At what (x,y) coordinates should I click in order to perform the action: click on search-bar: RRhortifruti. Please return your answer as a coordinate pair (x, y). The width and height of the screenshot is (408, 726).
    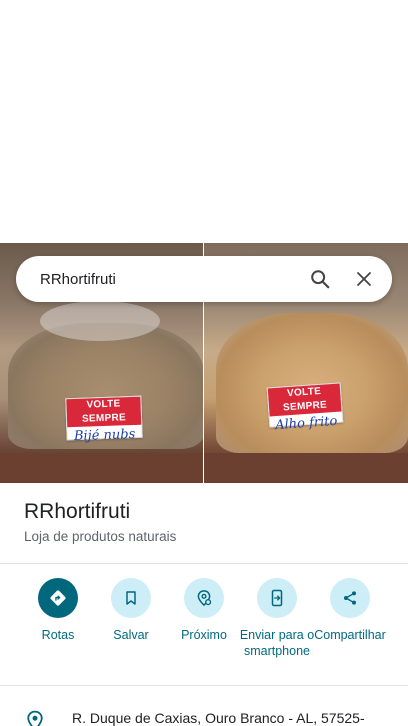
    Looking at the image, I should click on (204, 279).